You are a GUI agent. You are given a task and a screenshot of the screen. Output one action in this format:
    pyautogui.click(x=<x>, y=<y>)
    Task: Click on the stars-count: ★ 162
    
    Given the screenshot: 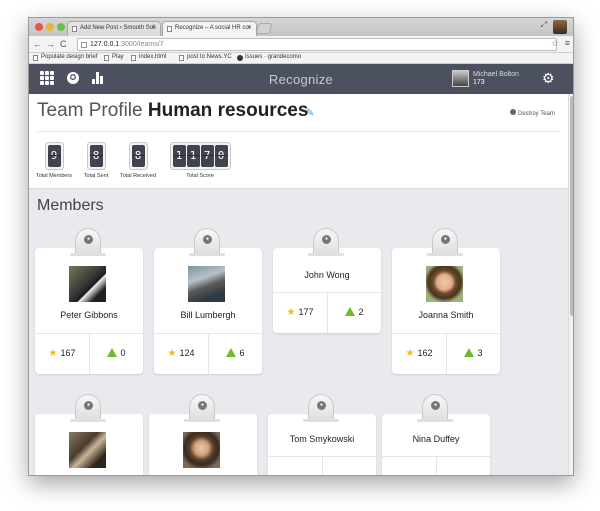 What is the action you would take?
    pyautogui.click(x=419, y=354)
    